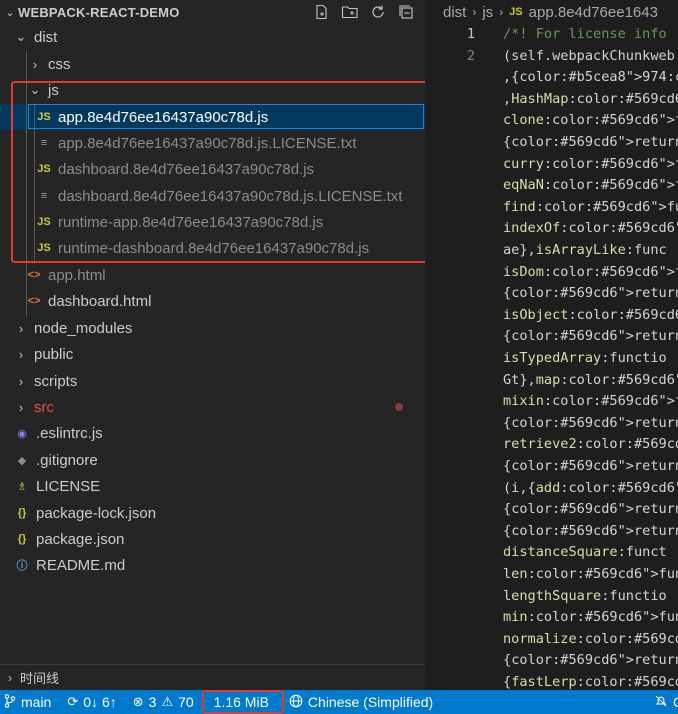  I want to click on workspace-title: WEBPACK-REACT-DEMO, so click(99, 12).